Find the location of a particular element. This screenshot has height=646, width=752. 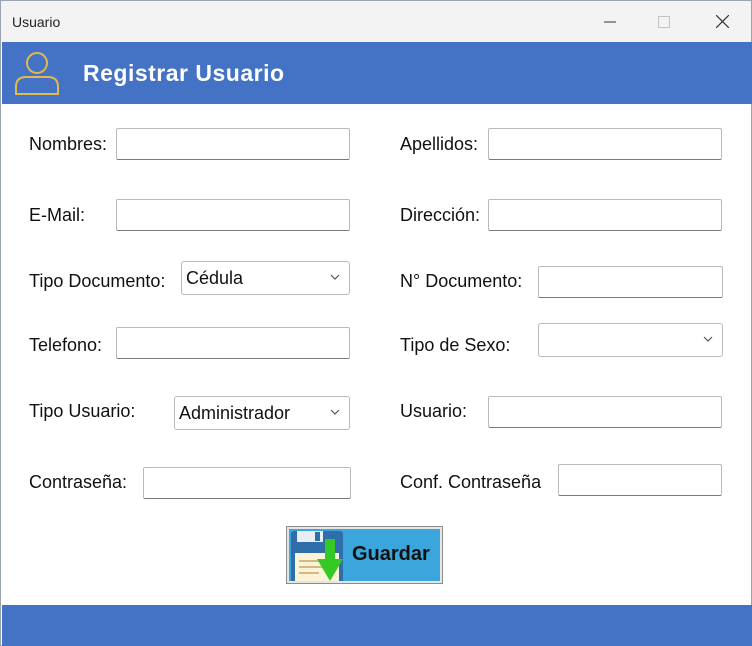

usuario-field is located at coordinates (605, 412).